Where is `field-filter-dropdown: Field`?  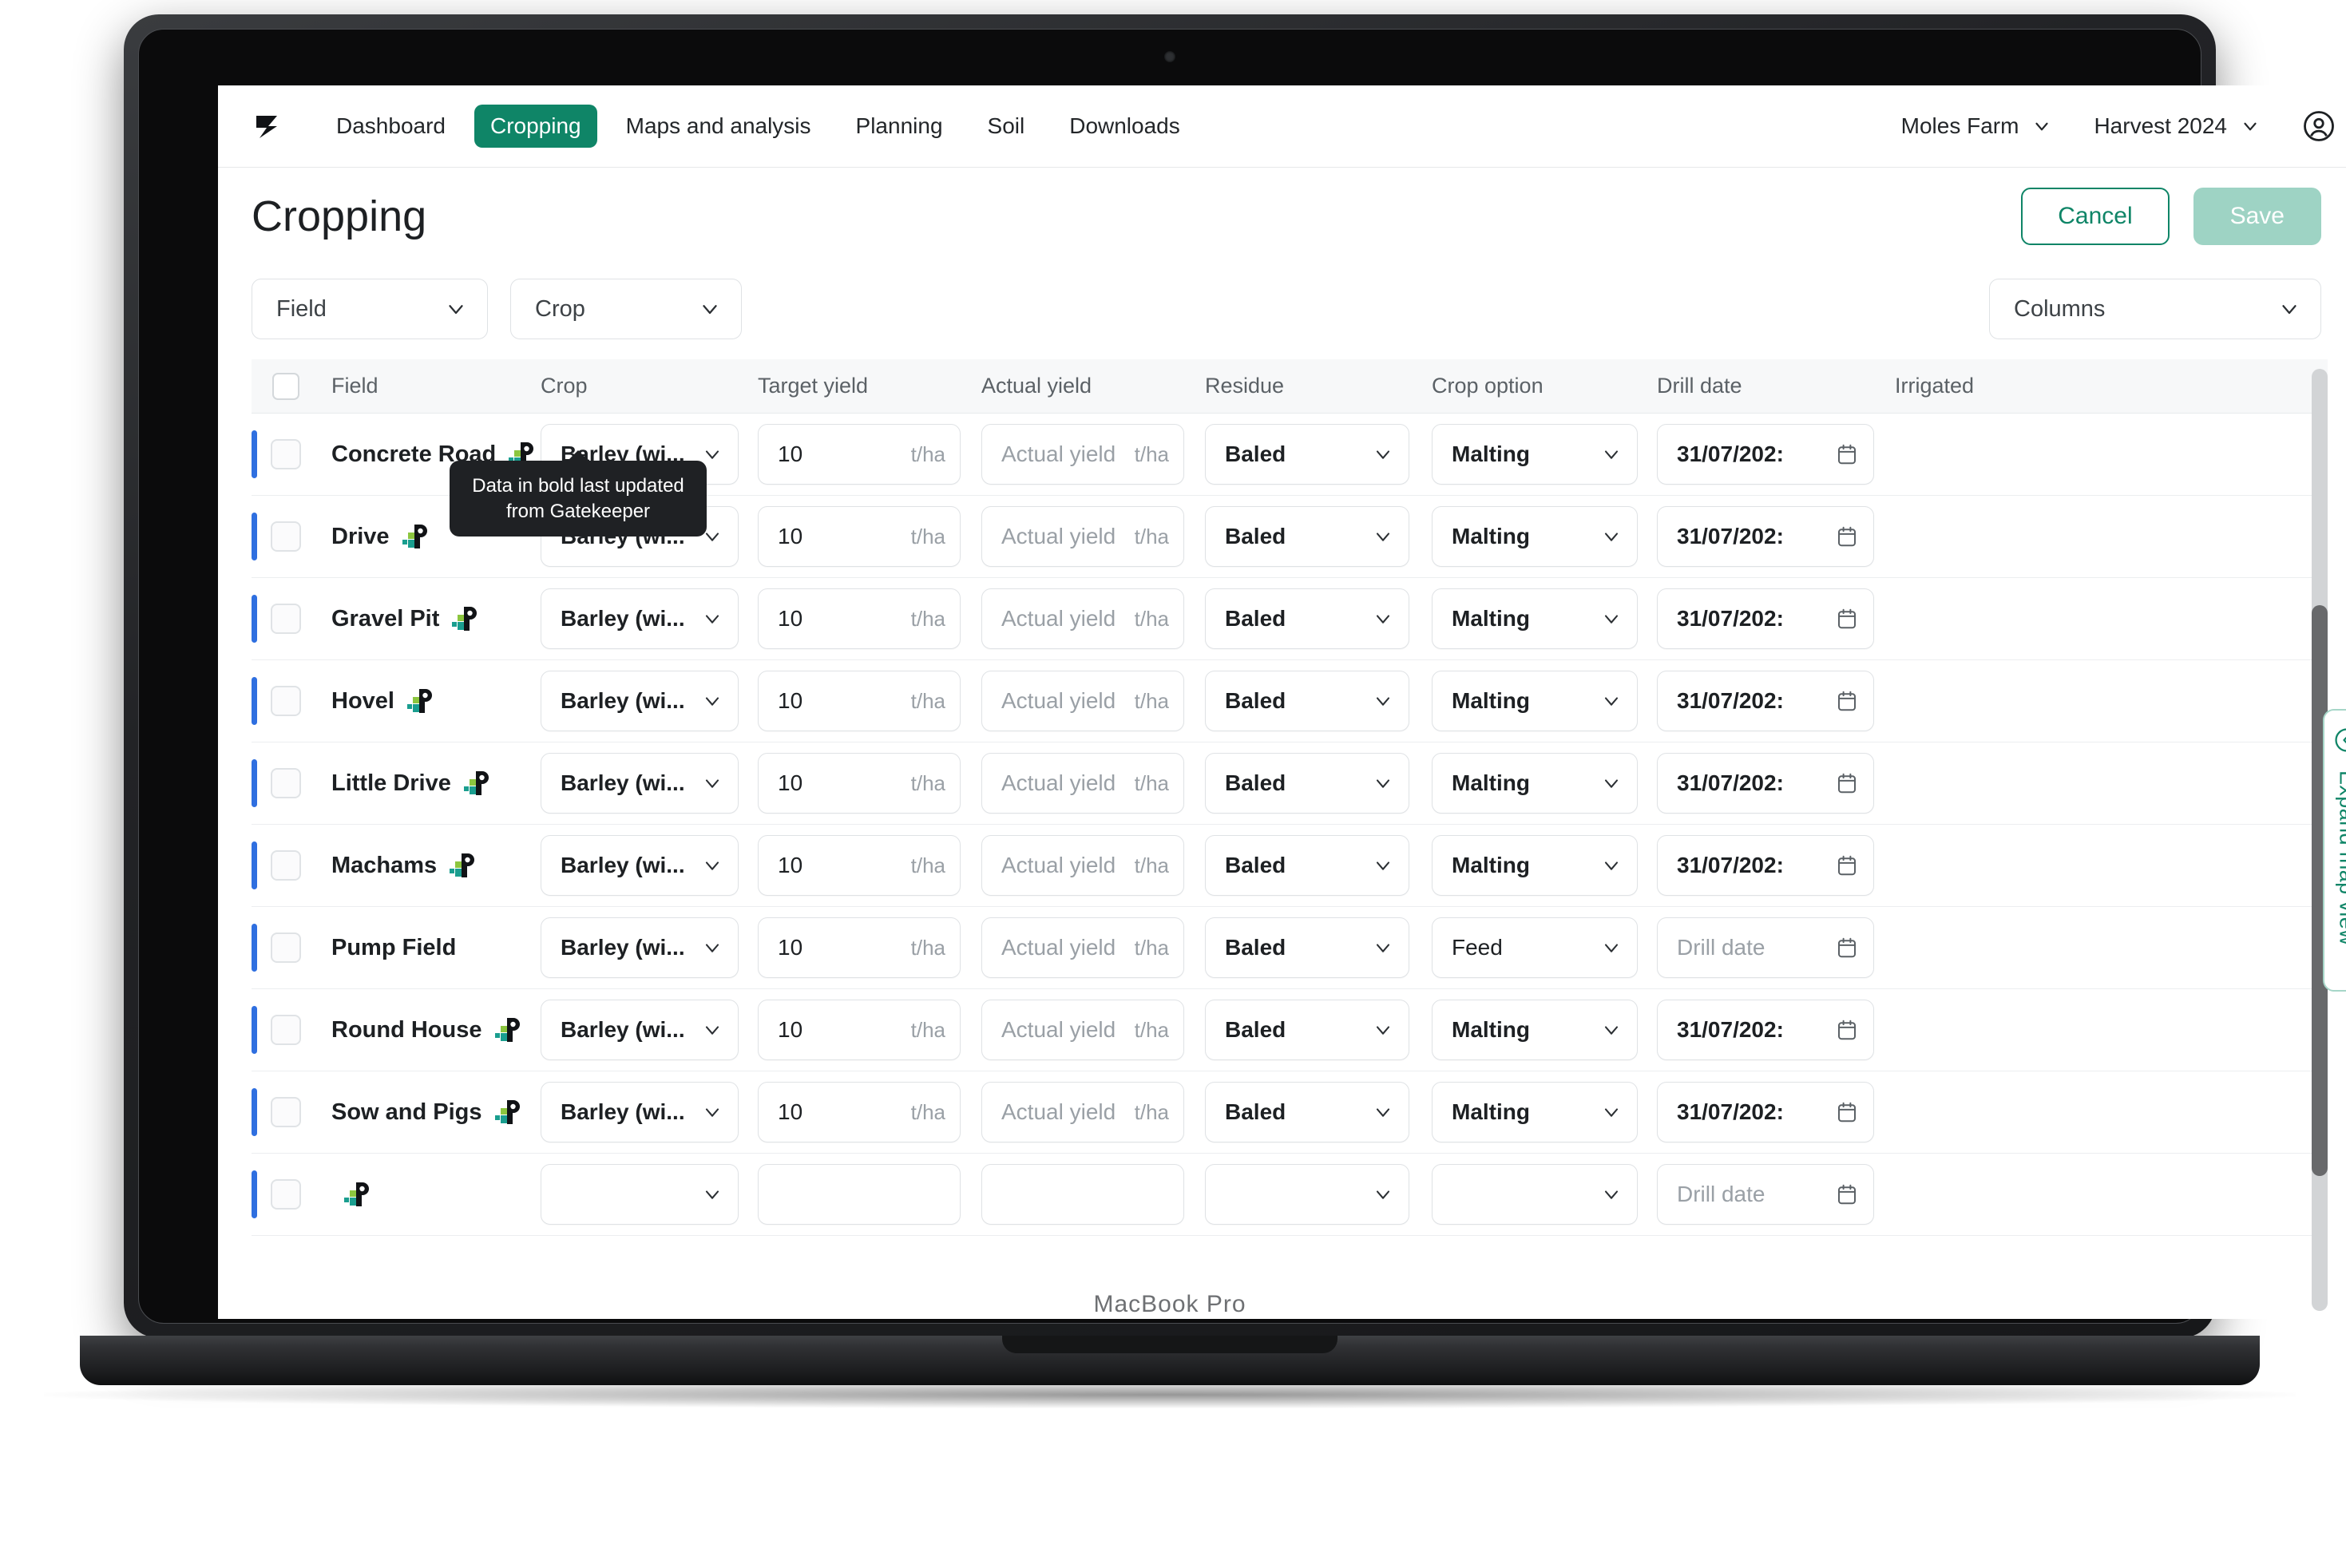 field-filter-dropdown: Field is located at coordinates (370, 309).